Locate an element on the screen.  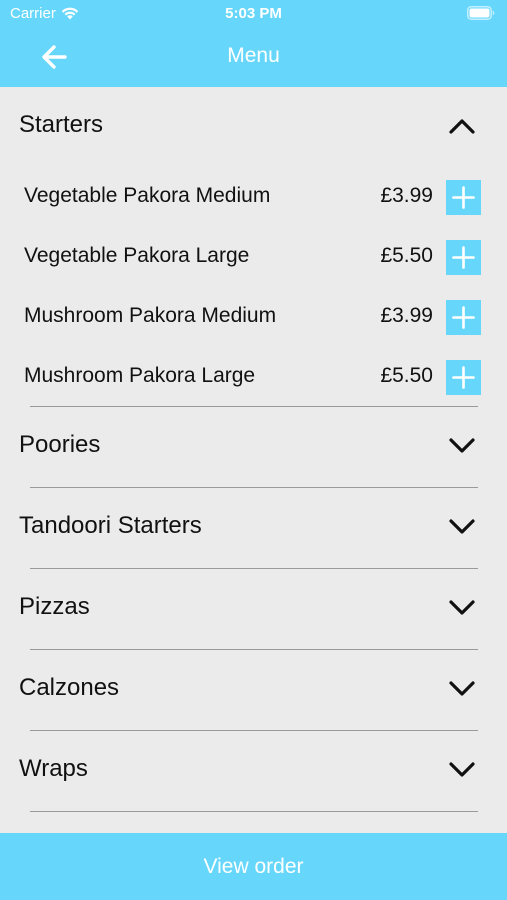
category-header-tandoori-starters: Tandoori Starters is located at coordinates (253, 528).